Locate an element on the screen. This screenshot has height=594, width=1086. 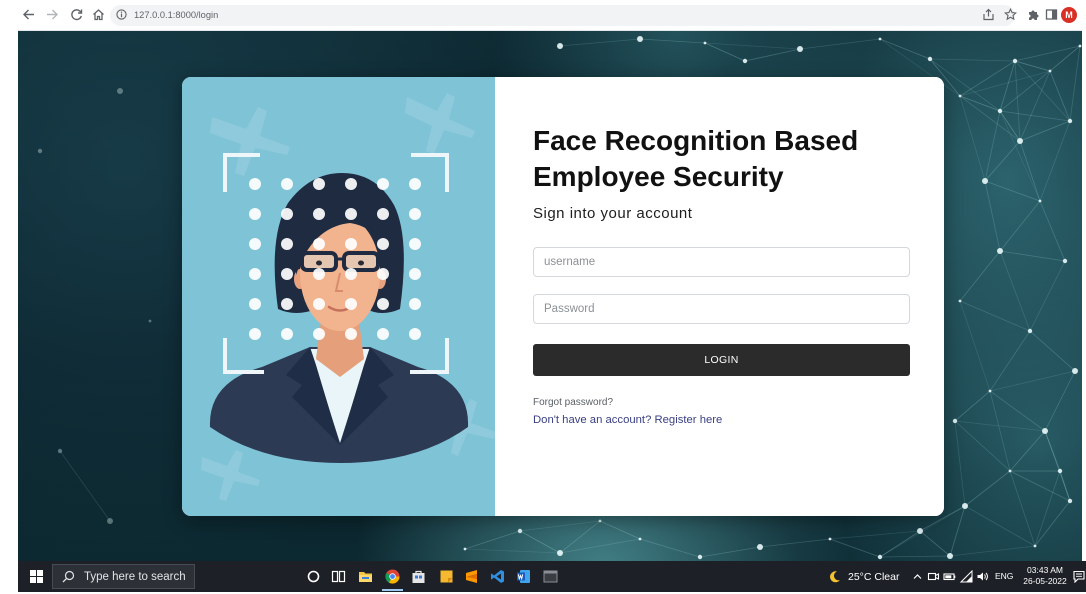
chevron-up-icon is located at coordinates (917, 576).